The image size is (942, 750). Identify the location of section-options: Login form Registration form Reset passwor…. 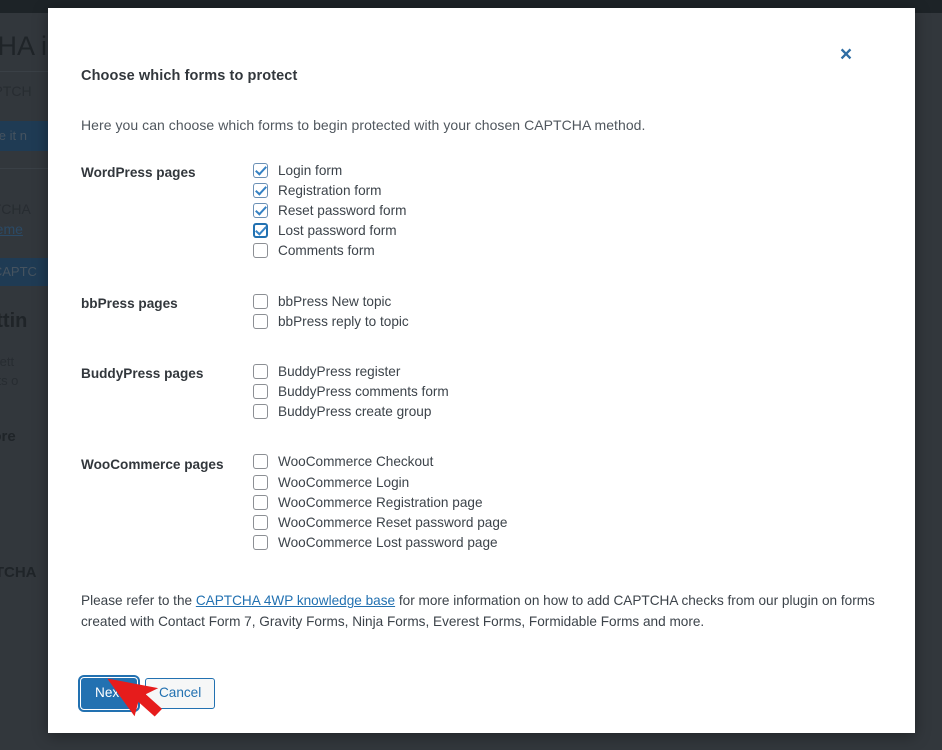
(574, 210).